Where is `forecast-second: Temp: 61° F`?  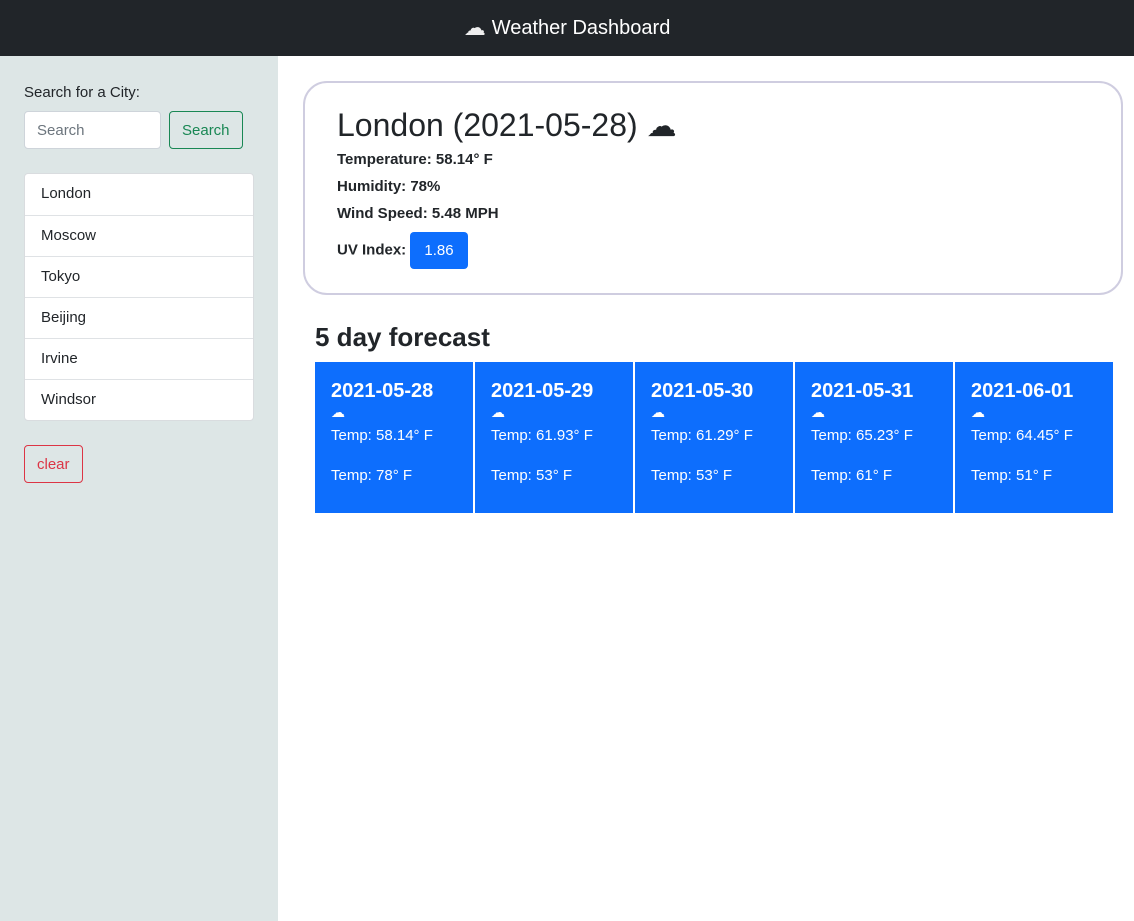 forecast-second: Temp: 61° F is located at coordinates (852, 475).